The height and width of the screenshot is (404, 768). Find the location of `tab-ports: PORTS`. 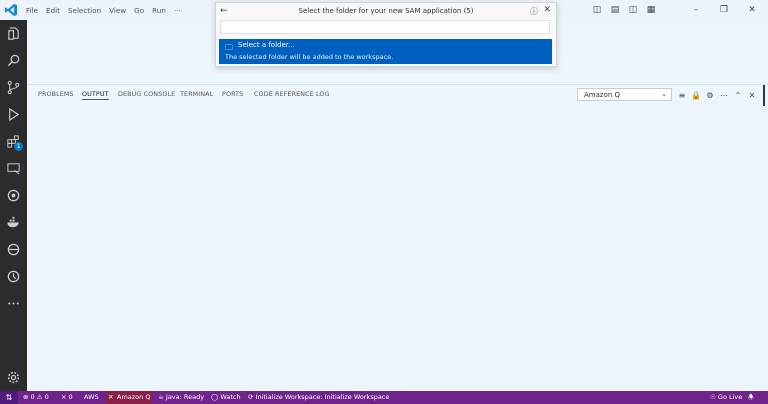

tab-ports: PORTS is located at coordinates (232, 94).